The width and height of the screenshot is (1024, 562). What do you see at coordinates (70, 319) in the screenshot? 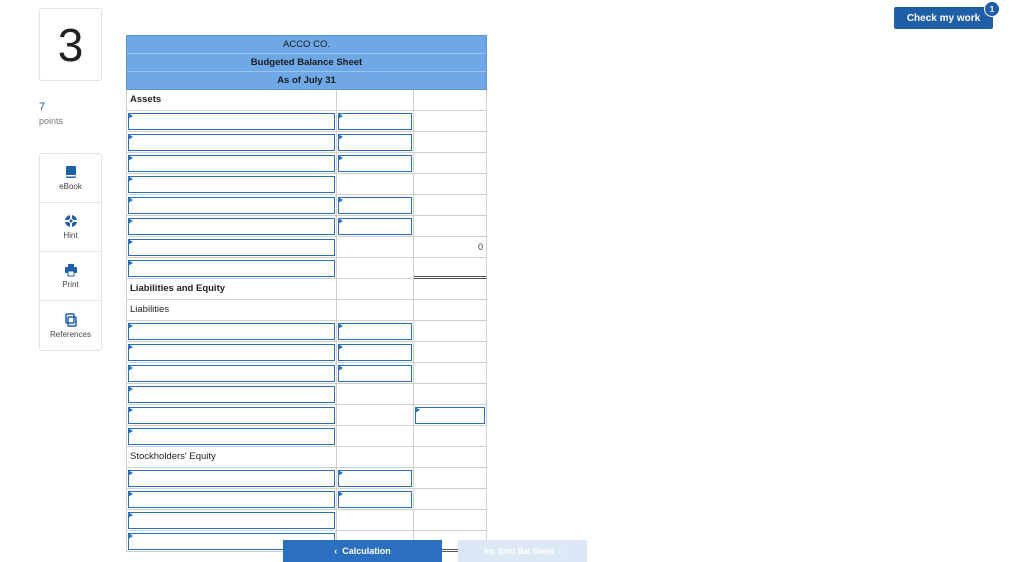
I see `copy-icon` at bounding box center [70, 319].